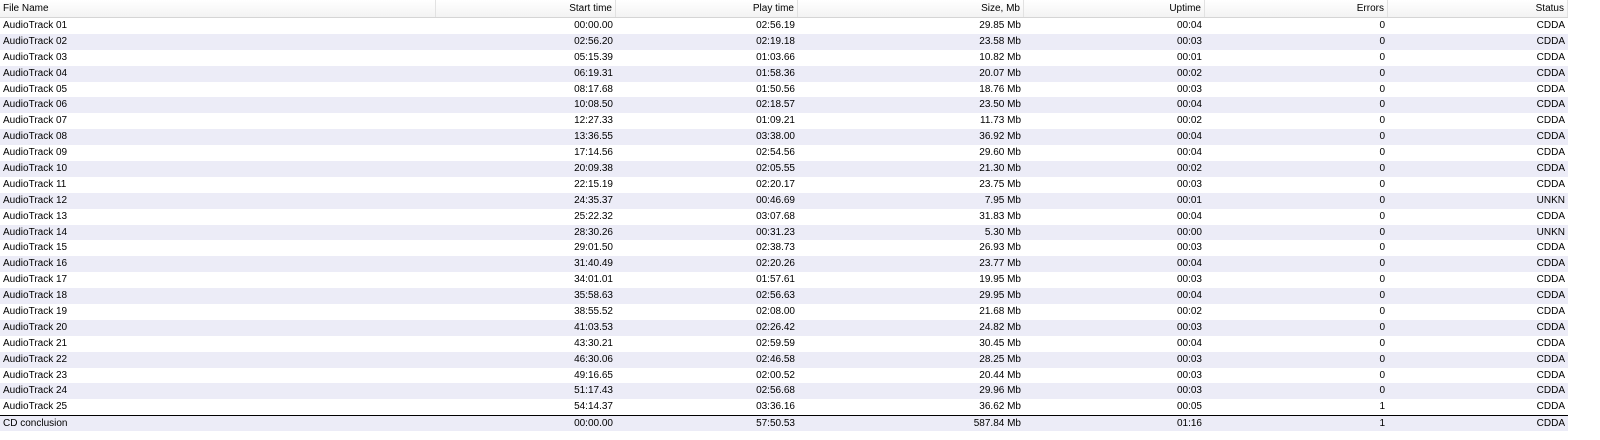 The width and height of the screenshot is (1600, 440). What do you see at coordinates (1114, 8) in the screenshot?
I see `column-header-uptime: Uptime` at bounding box center [1114, 8].